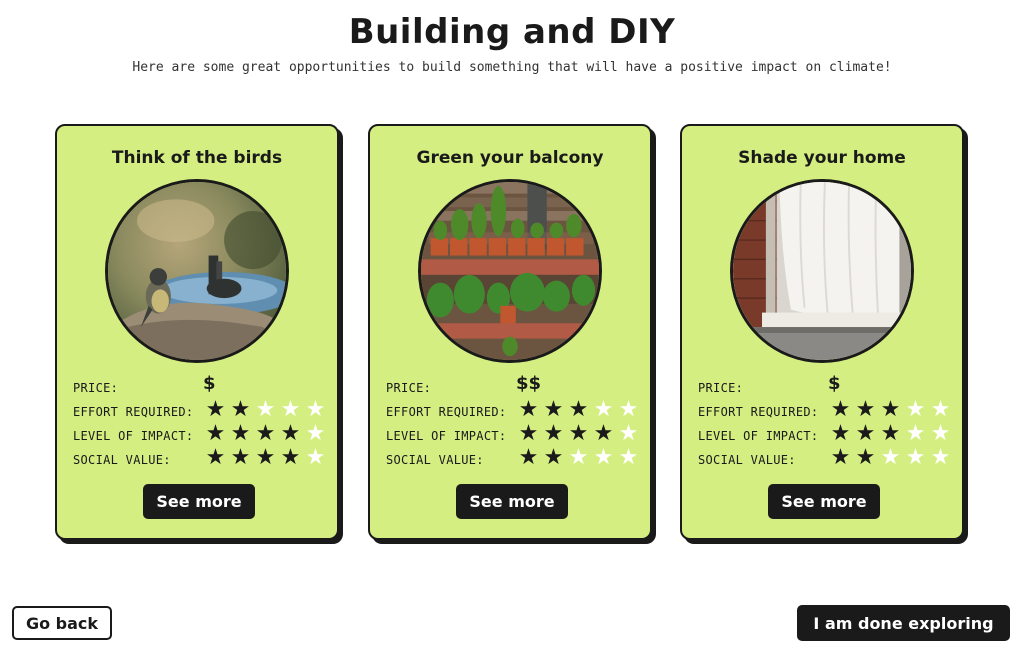  Describe the element at coordinates (903, 623) in the screenshot. I see `done-exploring-button: I am done exploring` at that location.